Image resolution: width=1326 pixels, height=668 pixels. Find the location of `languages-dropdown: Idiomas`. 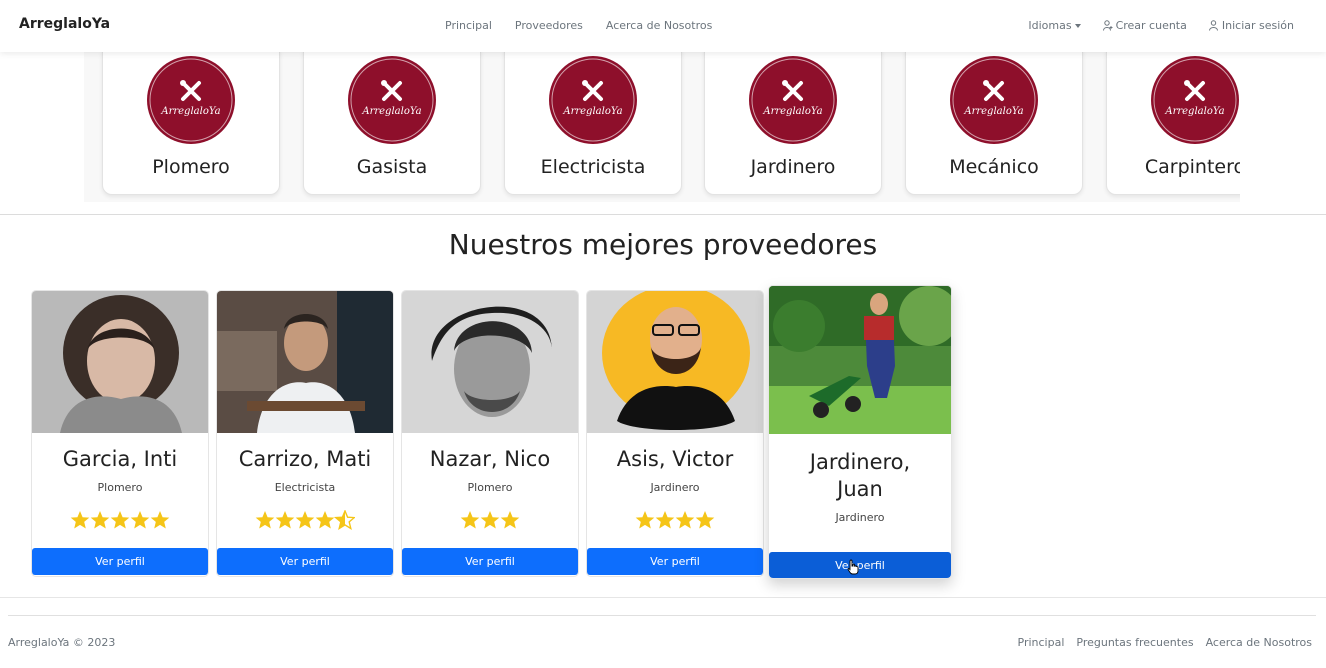

languages-dropdown: Idiomas is located at coordinates (1054, 25).